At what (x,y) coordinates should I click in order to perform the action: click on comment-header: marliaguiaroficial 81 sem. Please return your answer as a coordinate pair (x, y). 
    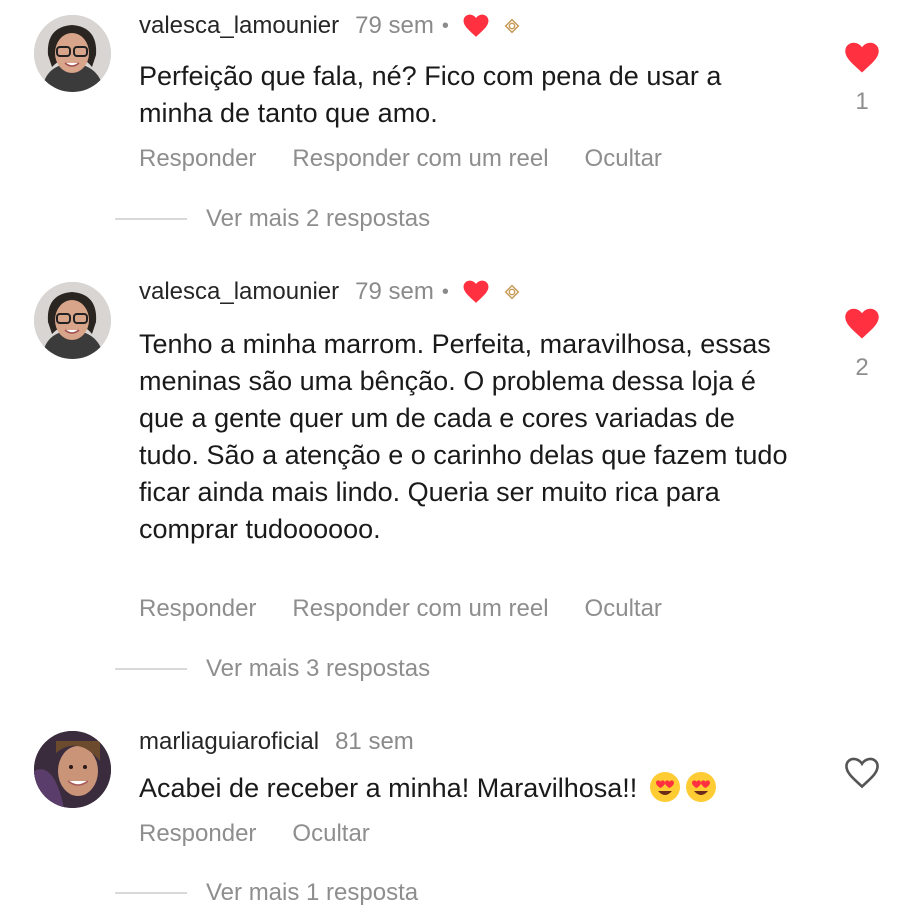
    Looking at the image, I should click on (276, 742).